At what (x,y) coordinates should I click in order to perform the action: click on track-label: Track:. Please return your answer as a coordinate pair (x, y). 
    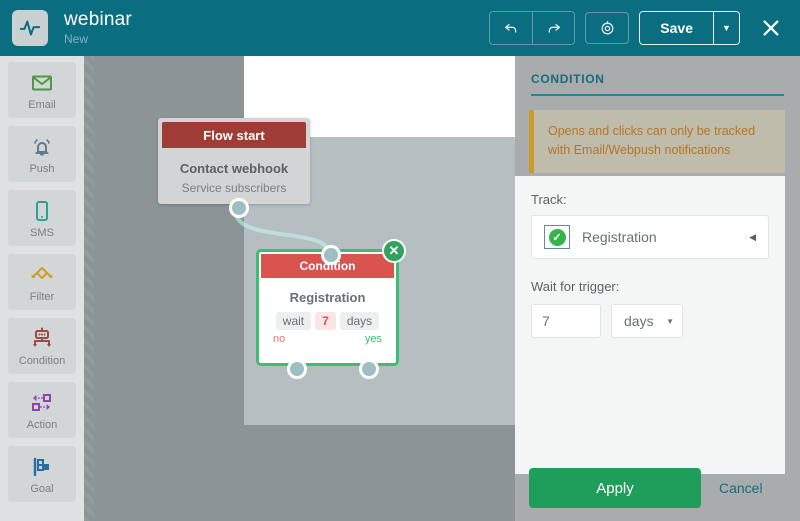
    Looking at the image, I should click on (549, 199).